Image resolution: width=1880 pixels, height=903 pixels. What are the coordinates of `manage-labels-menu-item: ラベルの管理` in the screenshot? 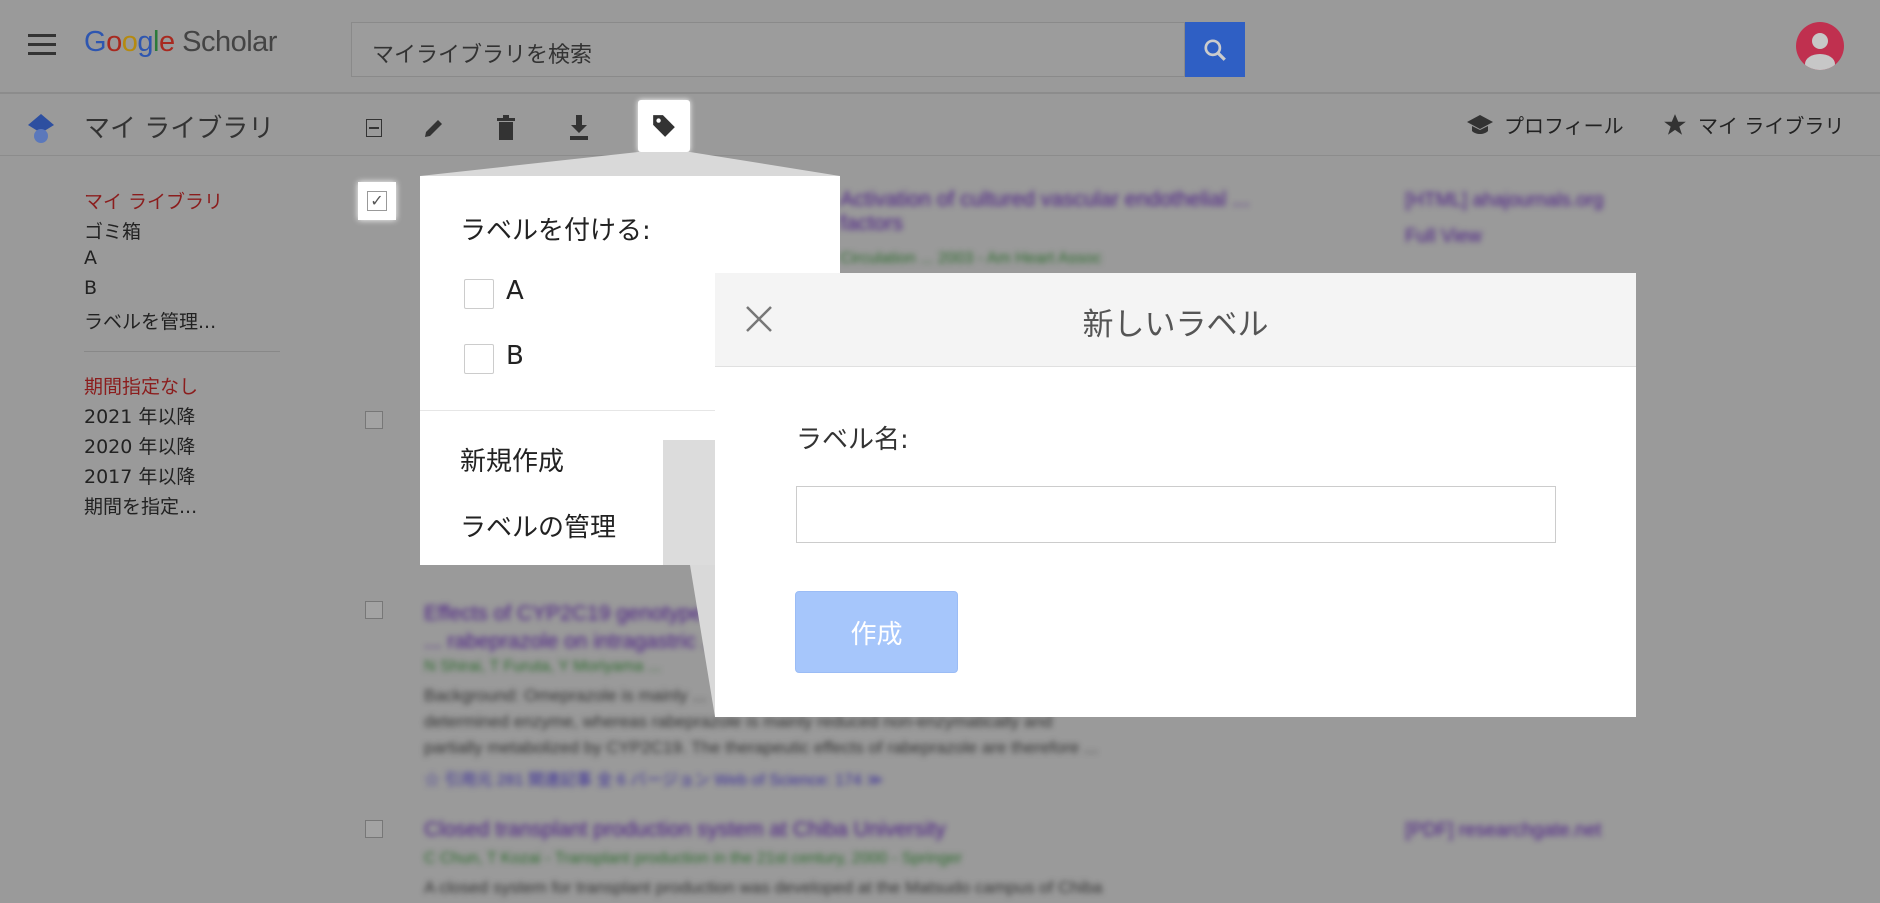 It's located at (538, 525).